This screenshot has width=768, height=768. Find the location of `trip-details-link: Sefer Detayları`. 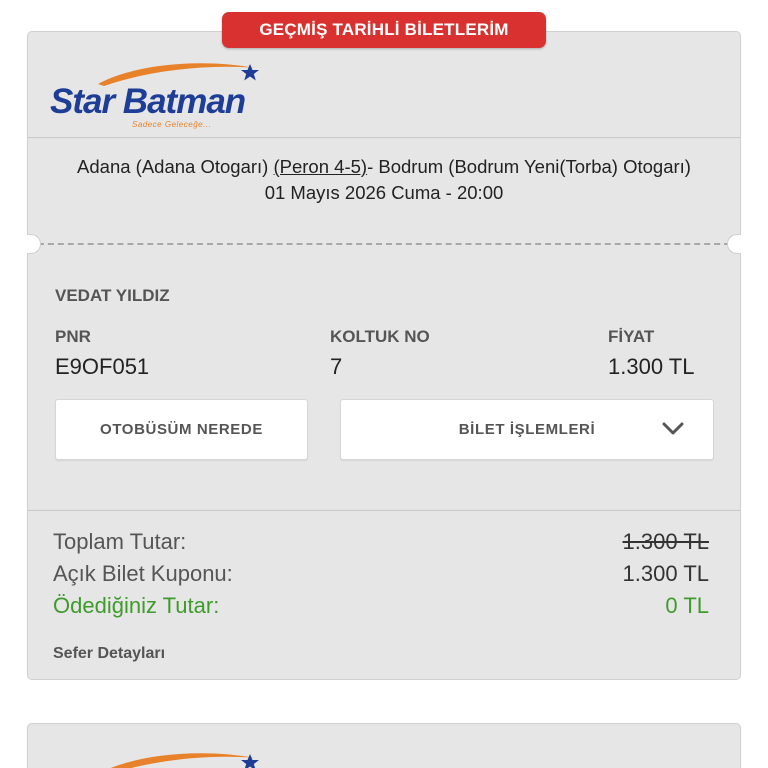

trip-details-link: Sefer Detayları is located at coordinates (109, 654).